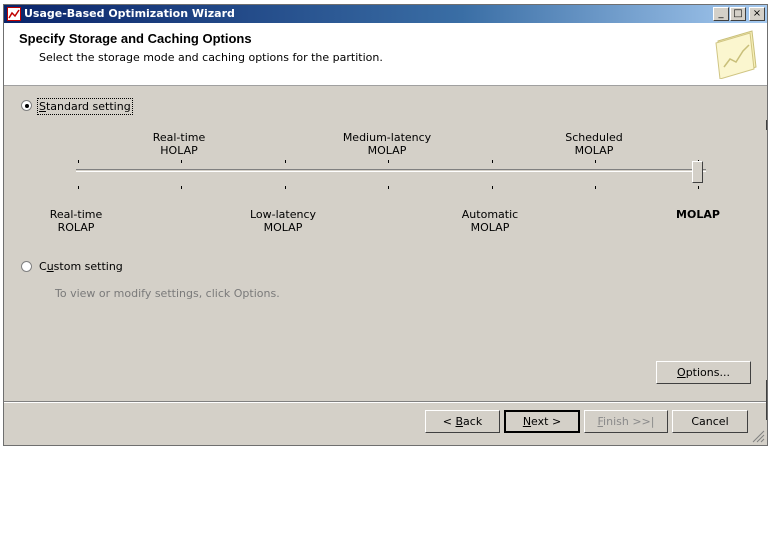  What do you see at coordinates (626, 421) in the screenshot?
I see `finish-button: Finish >>|` at bounding box center [626, 421].